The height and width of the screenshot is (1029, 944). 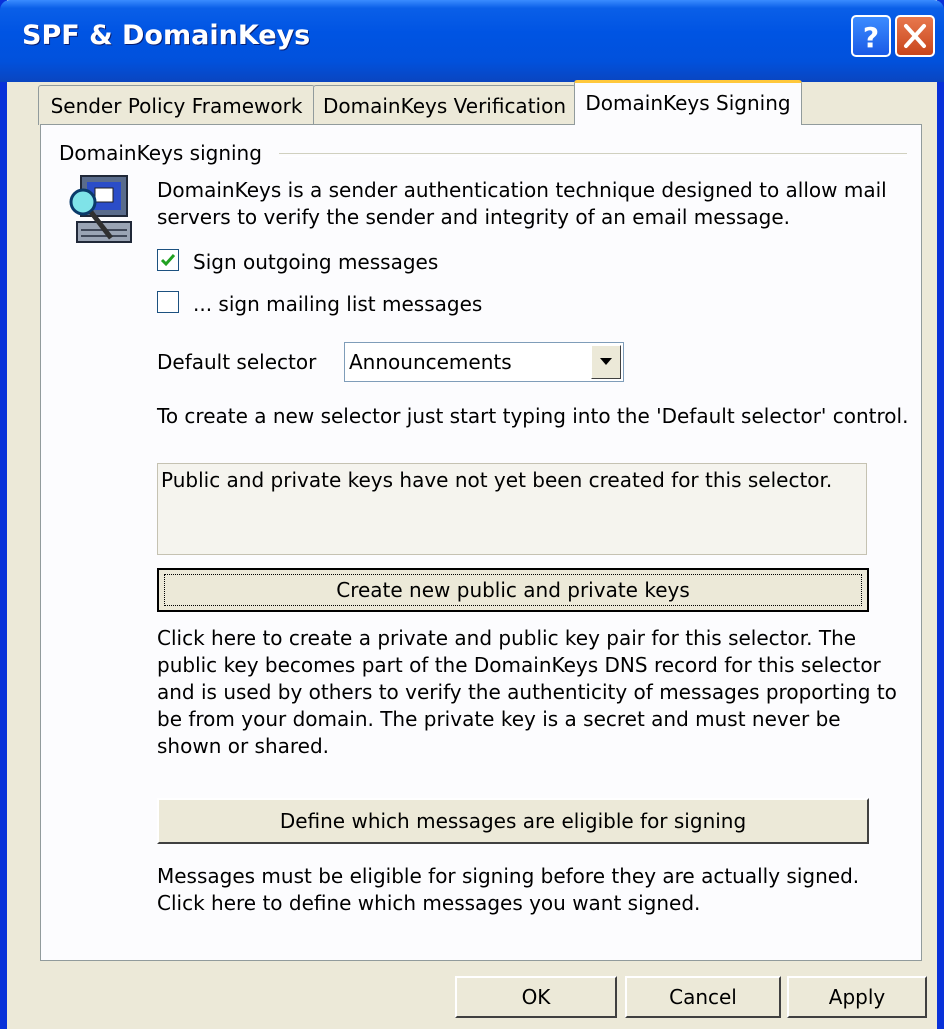 I want to click on default-selector-combobox: Announcements, so click(x=484, y=362).